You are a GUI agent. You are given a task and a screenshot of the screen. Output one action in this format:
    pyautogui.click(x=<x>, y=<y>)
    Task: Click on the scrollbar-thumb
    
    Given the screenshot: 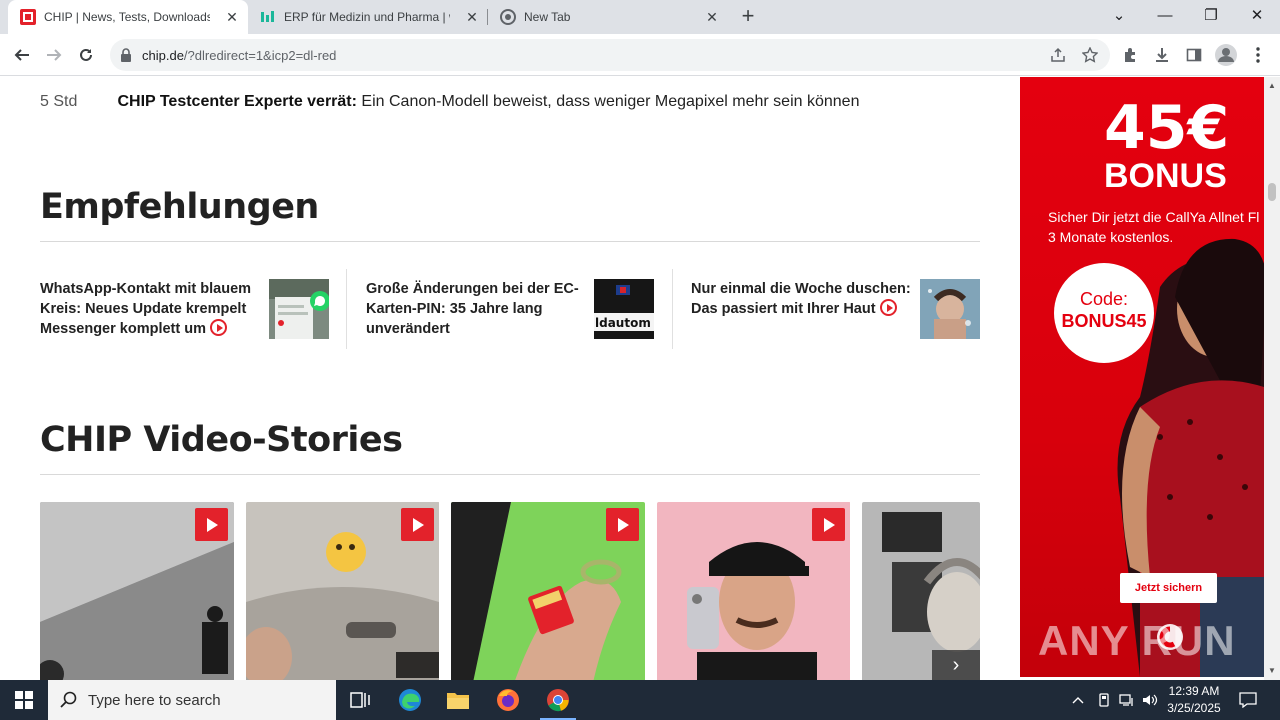 What is the action you would take?
    pyautogui.click(x=1272, y=192)
    